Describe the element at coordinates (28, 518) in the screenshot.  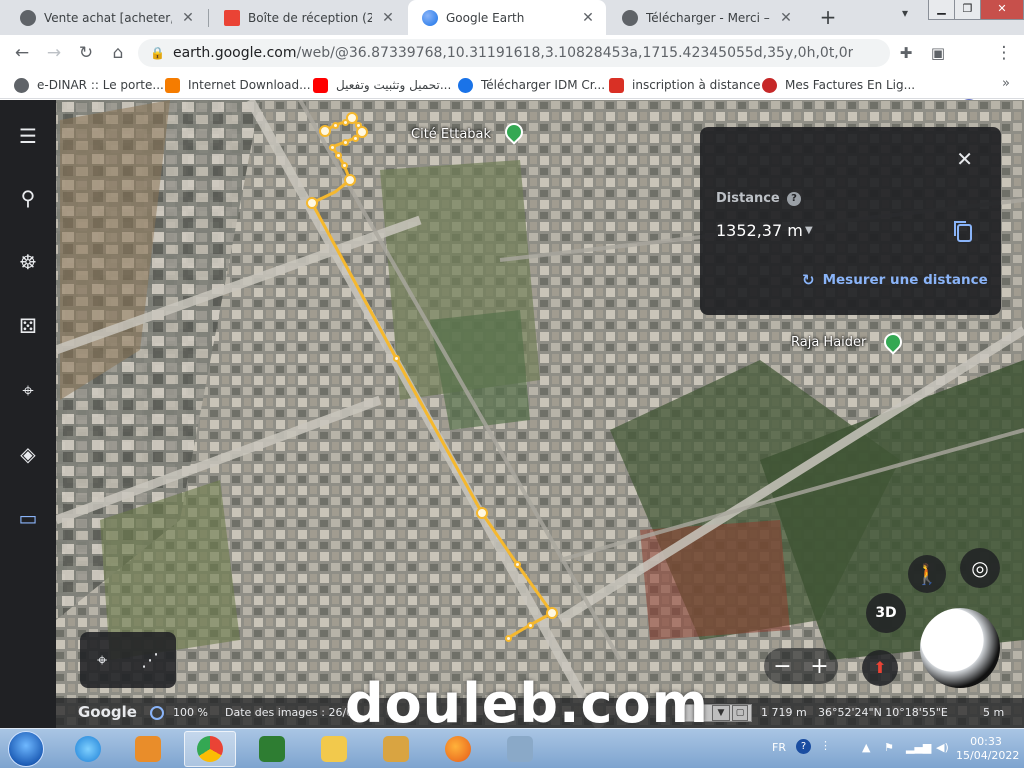
I see `measure-ruler-icon: ▭` at that location.